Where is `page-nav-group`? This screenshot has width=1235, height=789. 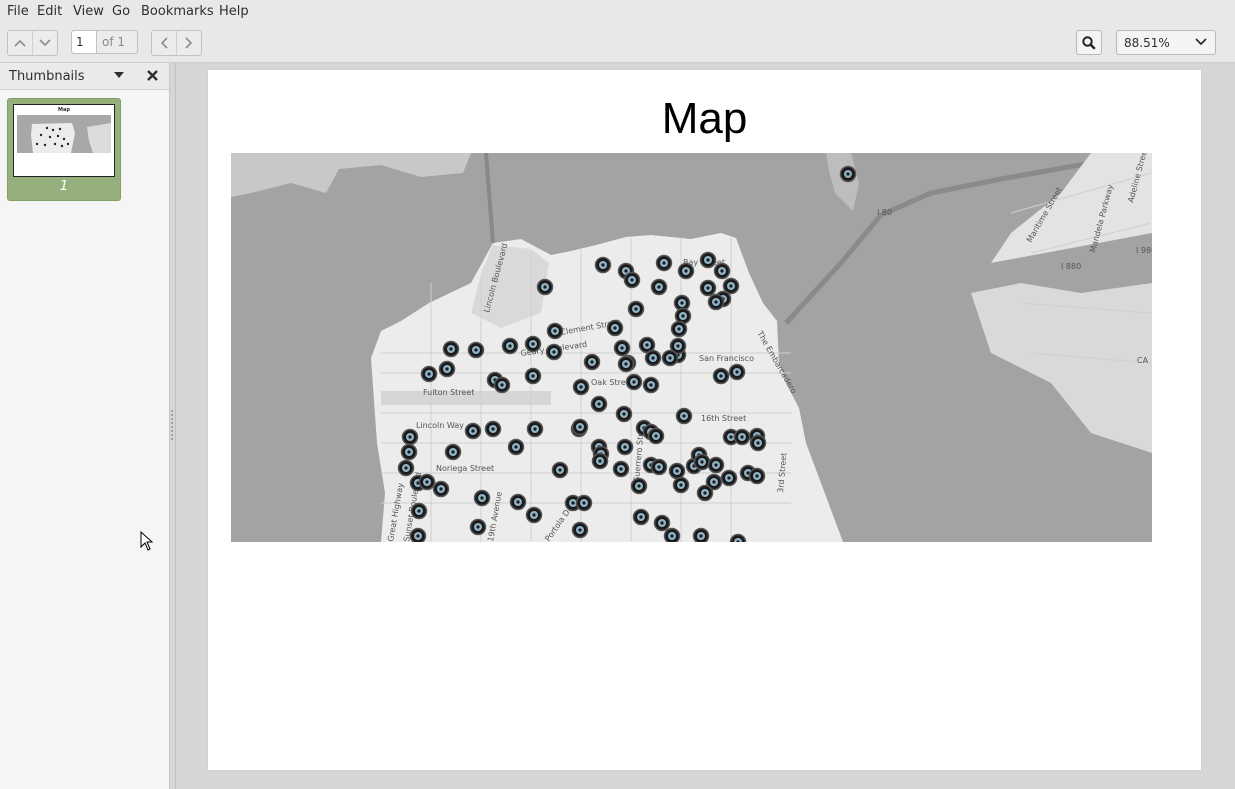 page-nav-group is located at coordinates (32, 43).